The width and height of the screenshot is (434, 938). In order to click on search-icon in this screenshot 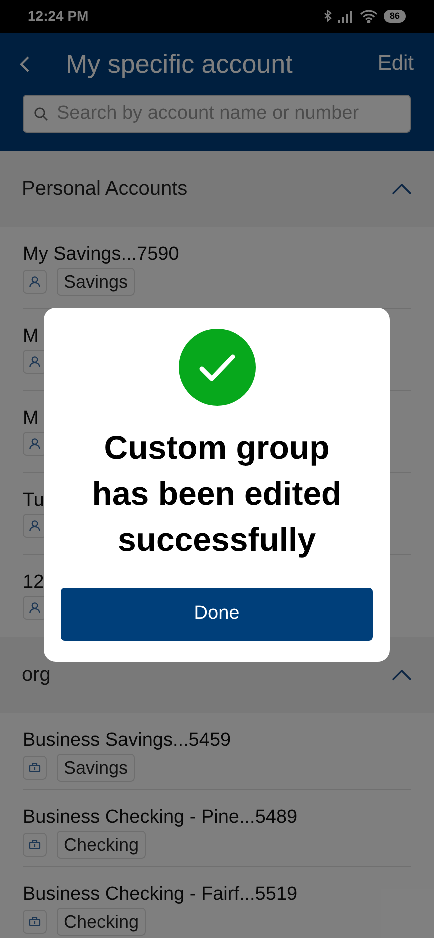, I will do `click(41, 114)`.